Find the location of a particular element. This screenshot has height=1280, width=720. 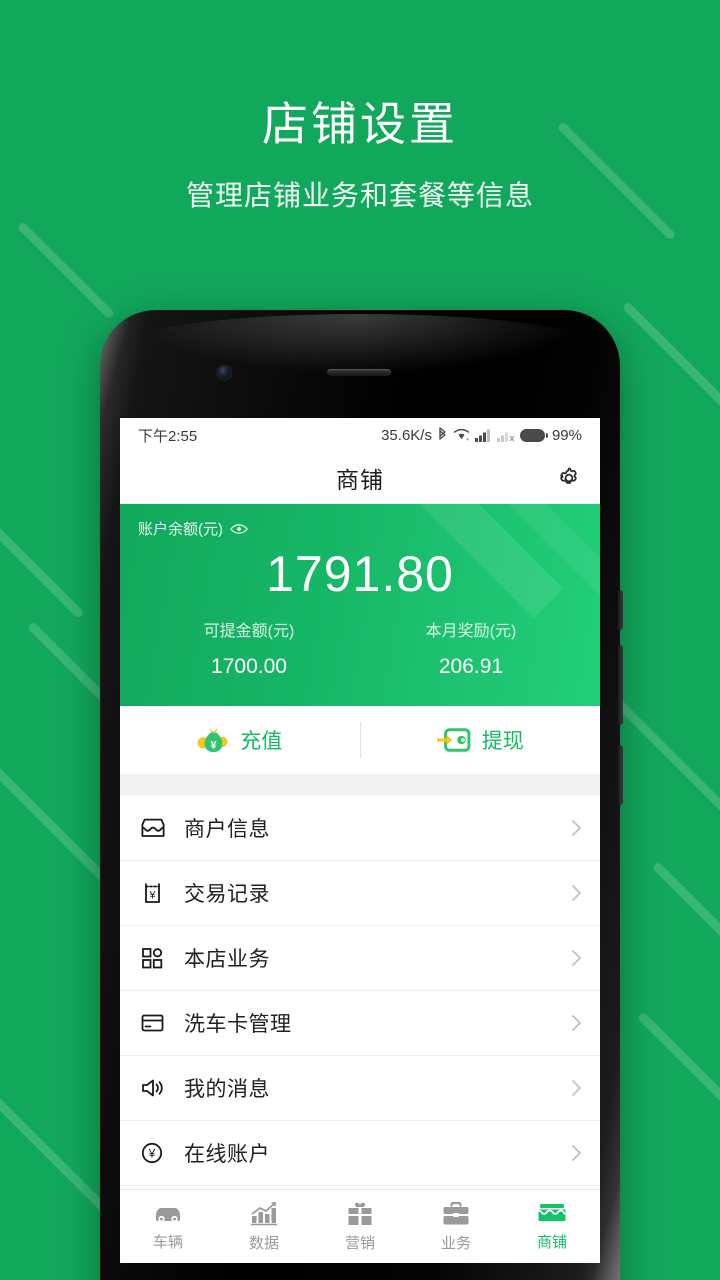

menu-item-wash-card-management: 洗车卡管理 is located at coordinates (360, 1023).